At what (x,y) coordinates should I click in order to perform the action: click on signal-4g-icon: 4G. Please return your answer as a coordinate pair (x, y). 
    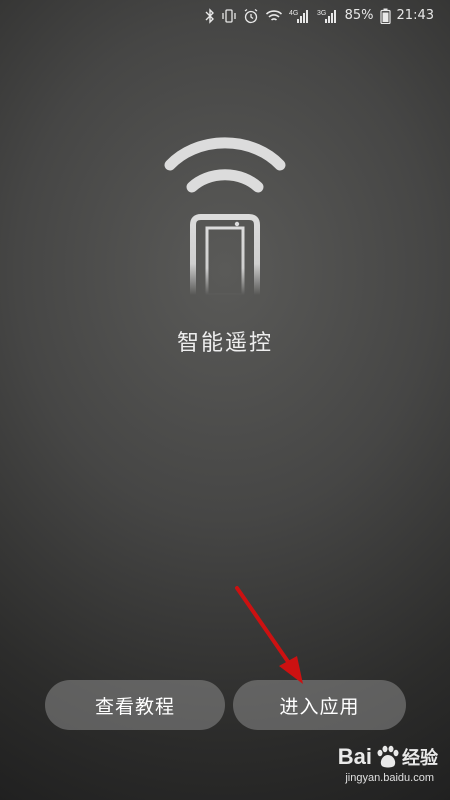
    Looking at the image, I should click on (300, 16).